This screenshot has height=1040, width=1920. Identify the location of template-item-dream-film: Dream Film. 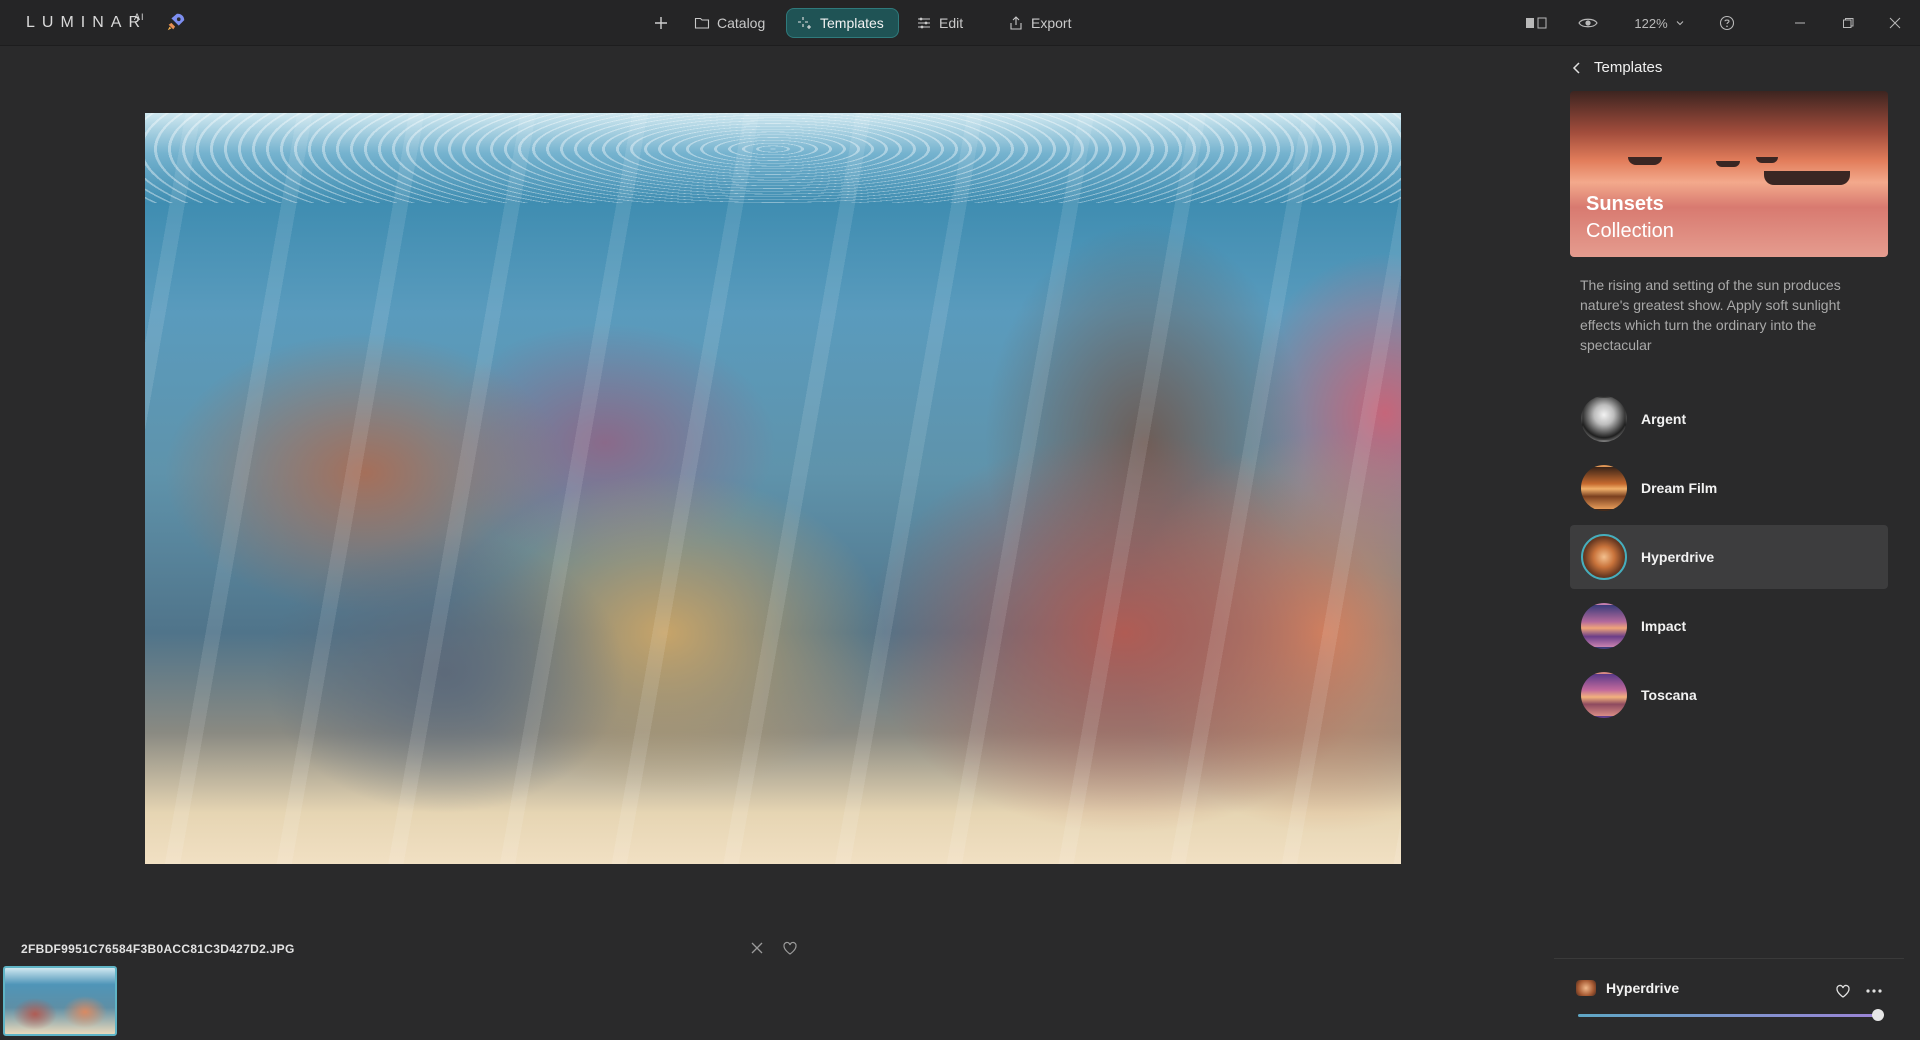
(1729, 488).